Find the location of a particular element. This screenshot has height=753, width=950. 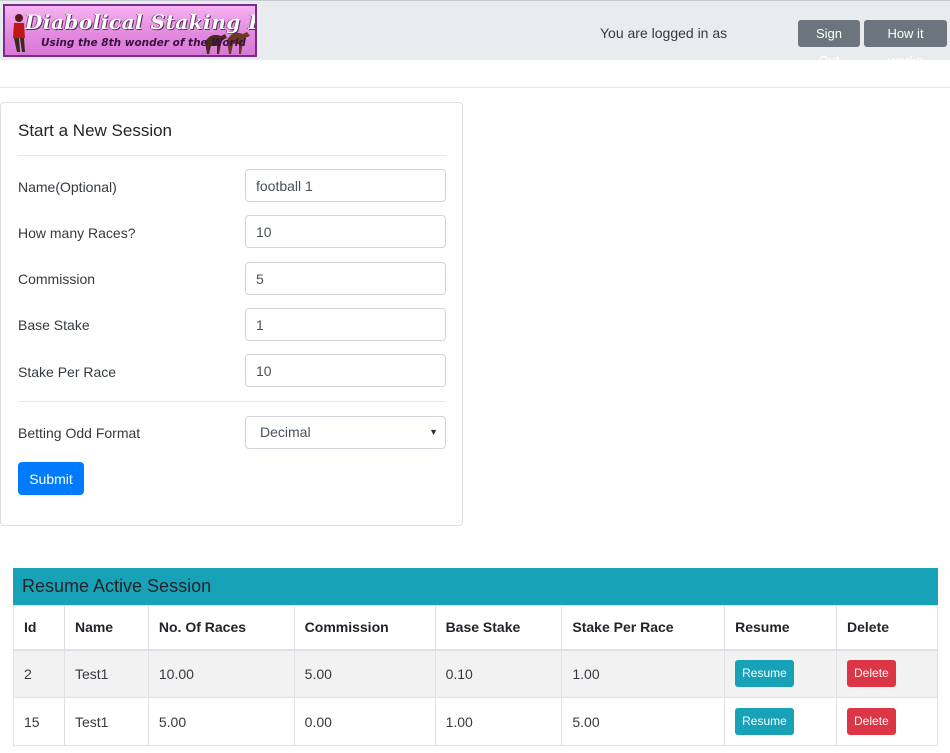

cell-base-stake: 0.10 is located at coordinates (498, 673).